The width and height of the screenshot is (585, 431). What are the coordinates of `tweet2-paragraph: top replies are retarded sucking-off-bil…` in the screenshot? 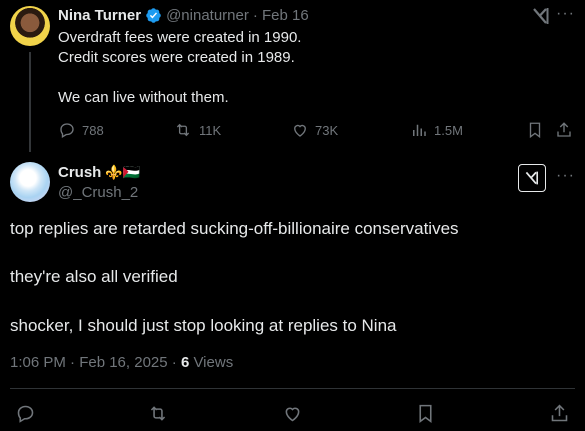 It's located at (234, 228).